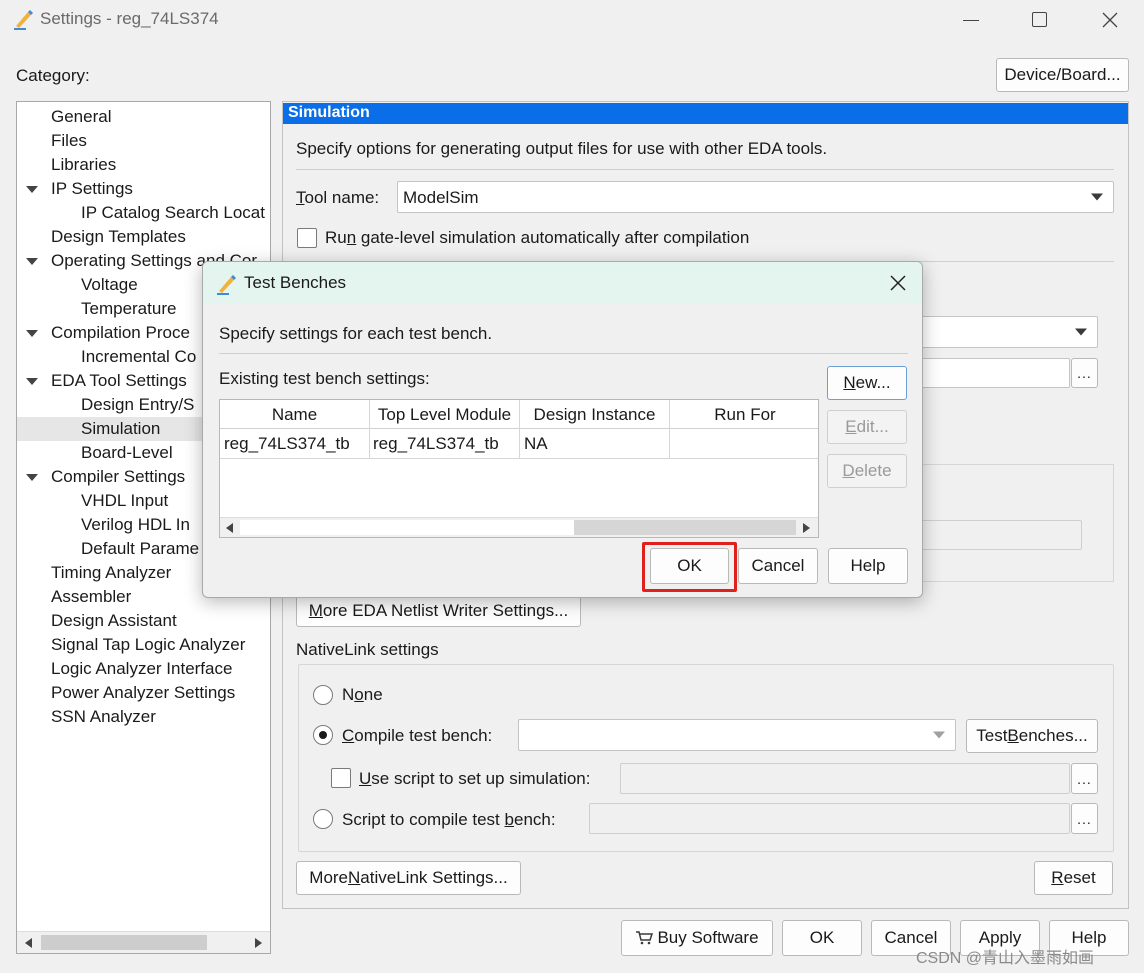 This screenshot has height=973, width=1144. Describe the element at coordinates (868, 566) in the screenshot. I see `dialog-help-button: Help` at that location.